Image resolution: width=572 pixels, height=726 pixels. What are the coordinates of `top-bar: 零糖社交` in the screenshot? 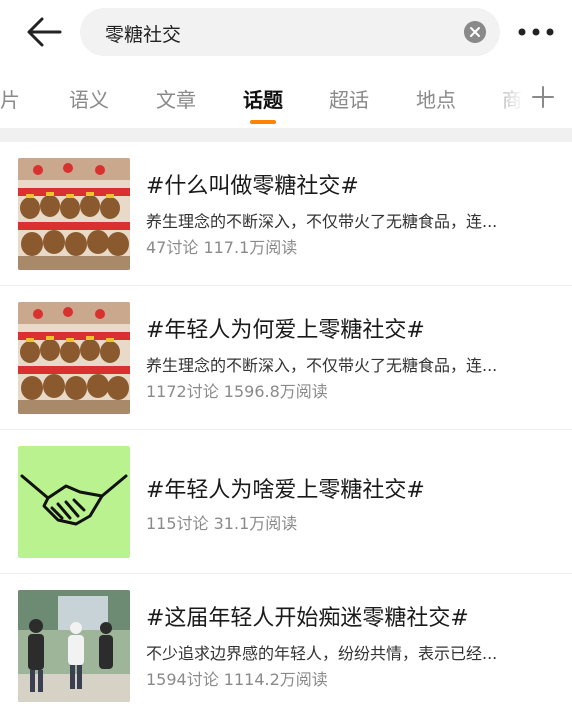 It's located at (286, 31).